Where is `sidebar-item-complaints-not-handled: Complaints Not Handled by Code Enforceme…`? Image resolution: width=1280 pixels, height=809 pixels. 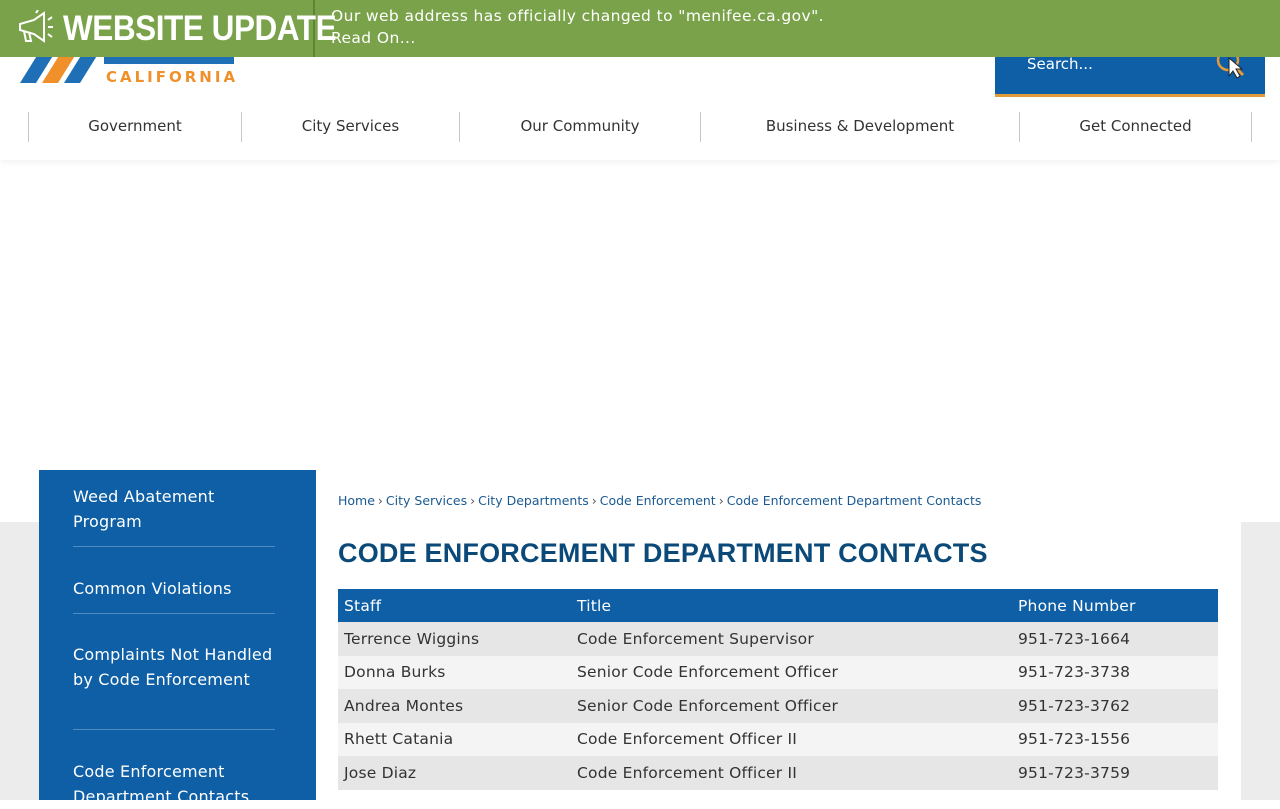 sidebar-item-complaints-not-handled: Complaints Not Handled by Code Enforceme… is located at coordinates (174, 667).